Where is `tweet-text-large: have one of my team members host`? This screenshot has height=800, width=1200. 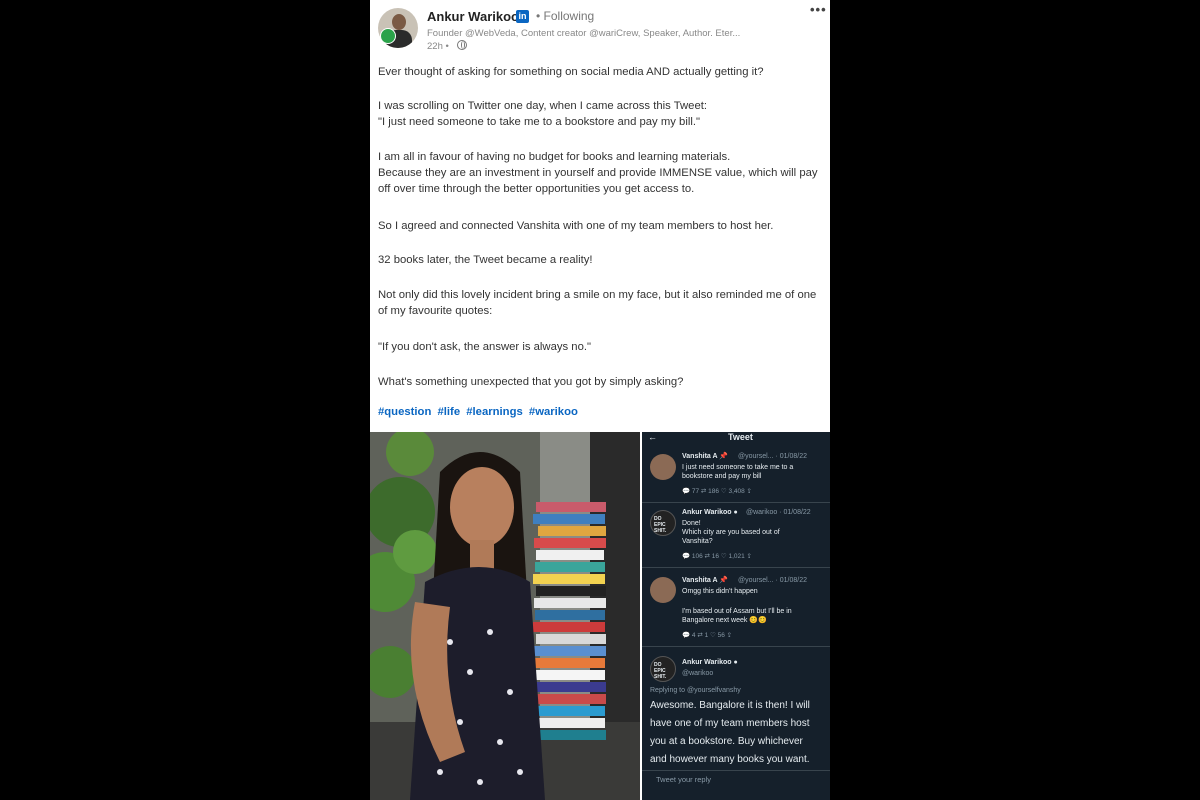
tweet-text-large: have one of my team members host is located at coordinates (730, 723).